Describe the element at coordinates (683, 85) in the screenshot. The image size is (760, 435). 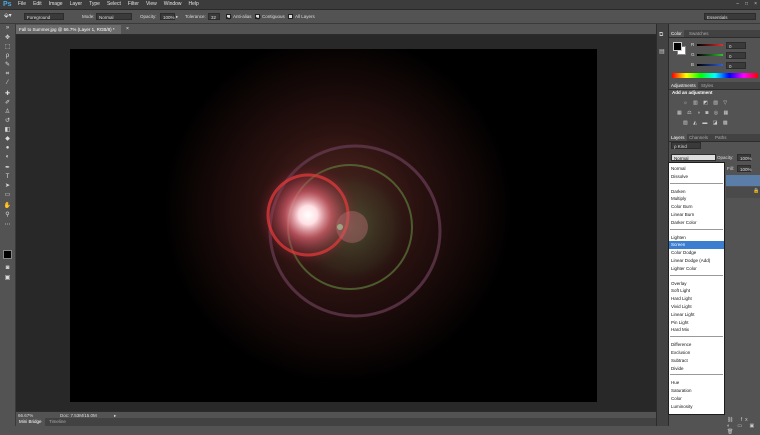
I see `tab-adjustments: Adjustments` at that location.